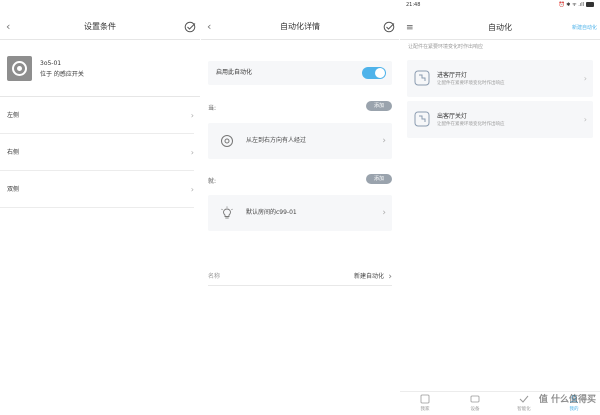 The height and width of the screenshot is (415, 600). I want to click on add-action-button: 添加, so click(379, 179).